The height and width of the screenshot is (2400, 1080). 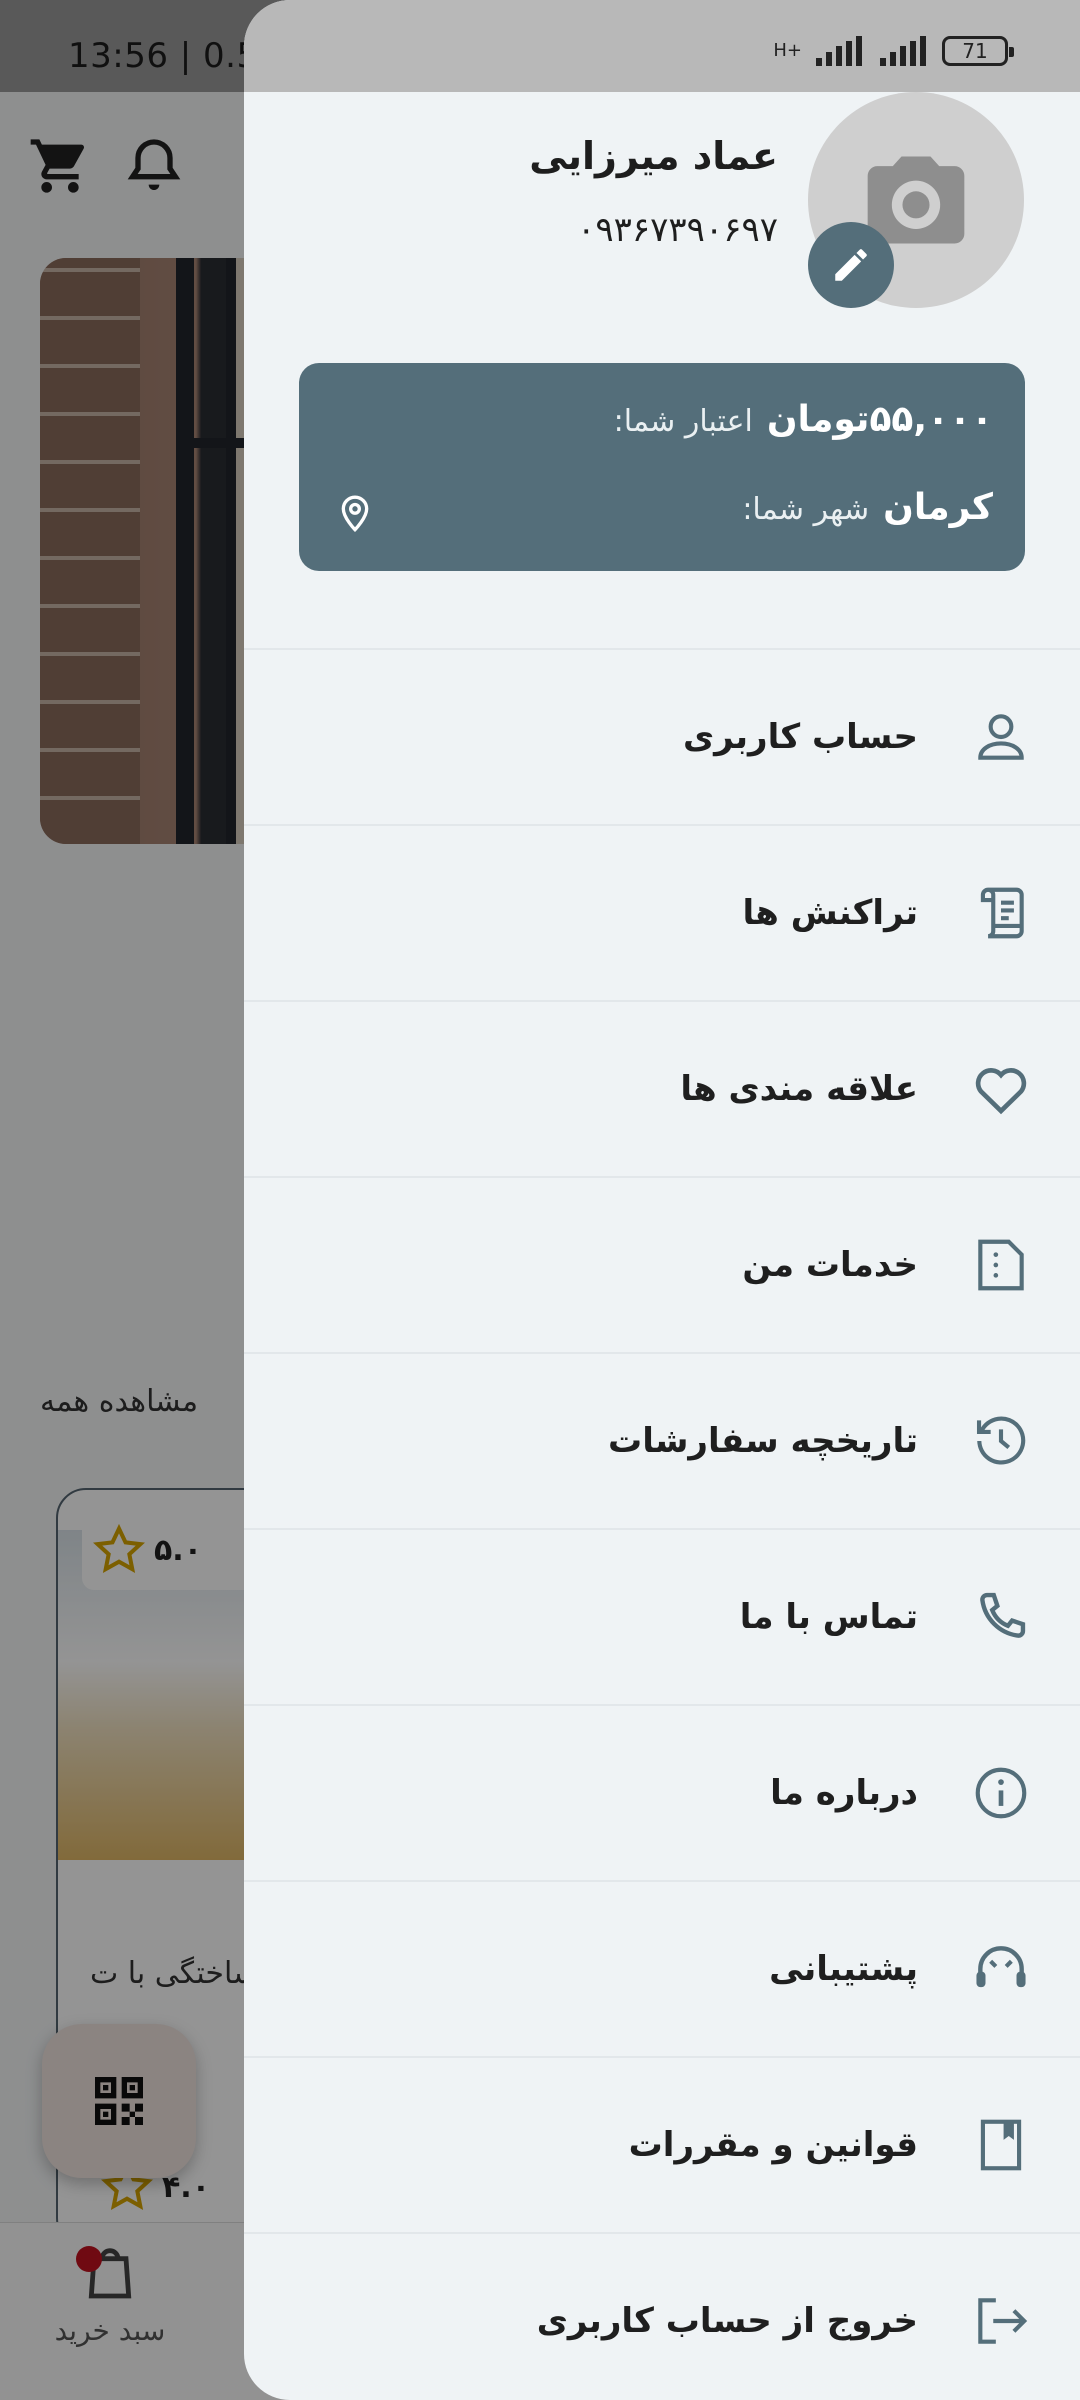 I want to click on menu-item-label: خروج از حساب کاربری, so click(x=727, y=2321).